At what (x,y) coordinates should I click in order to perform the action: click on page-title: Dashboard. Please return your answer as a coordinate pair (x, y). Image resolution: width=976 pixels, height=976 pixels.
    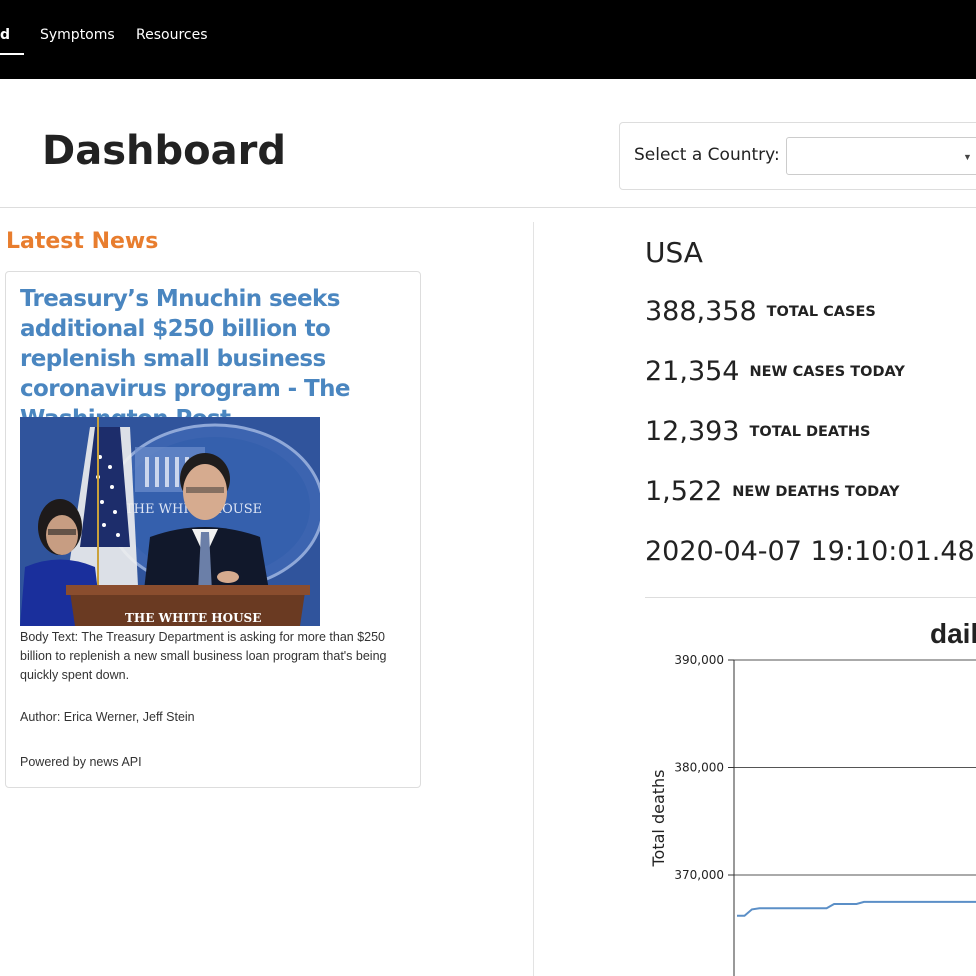
    Looking at the image, I should click on (164, 151).